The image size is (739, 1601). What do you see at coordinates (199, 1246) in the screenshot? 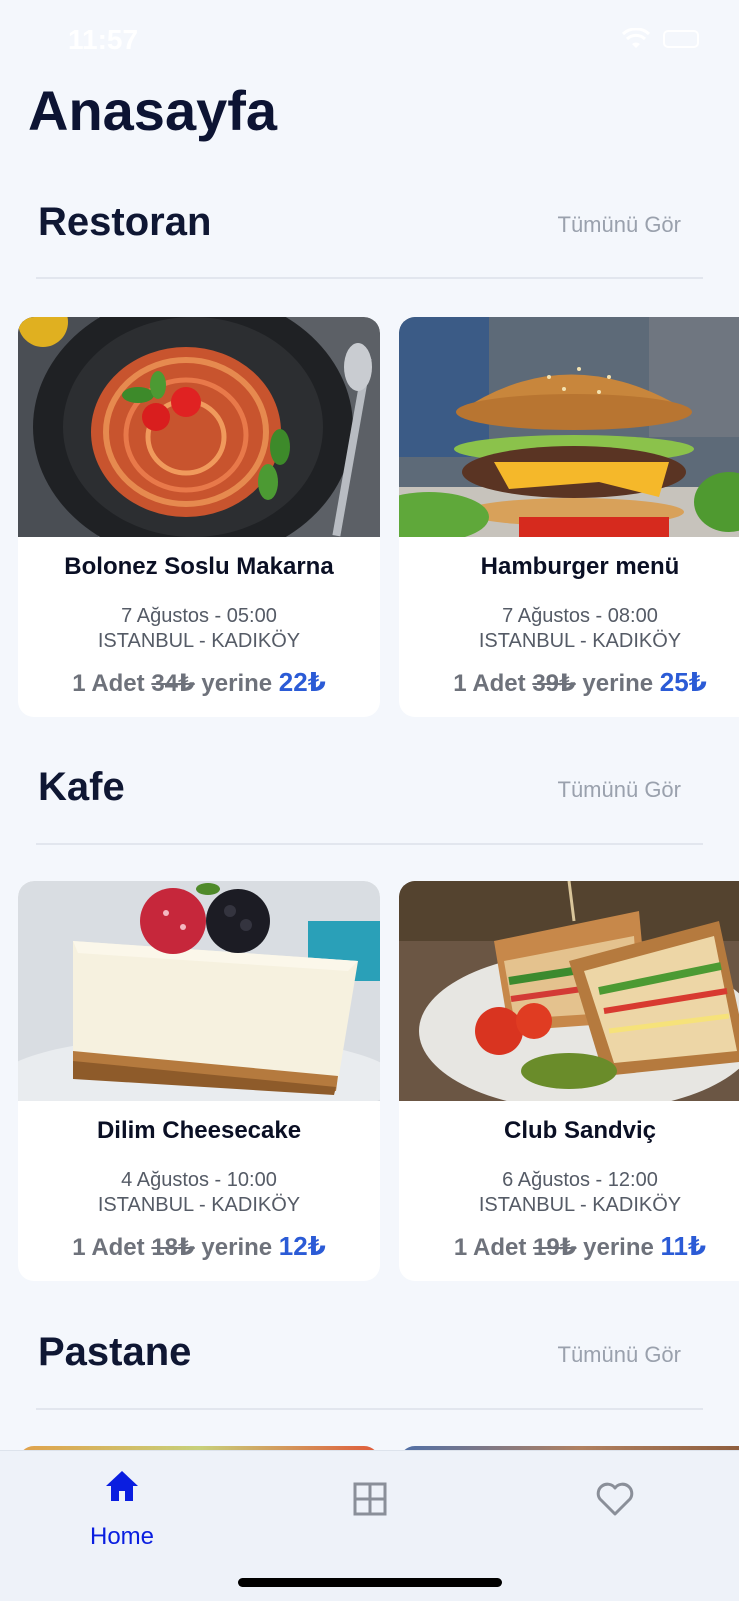
I see `card-price: 1 Adet 18₺ yerine 12₺` at bounding box center [199, 1246].